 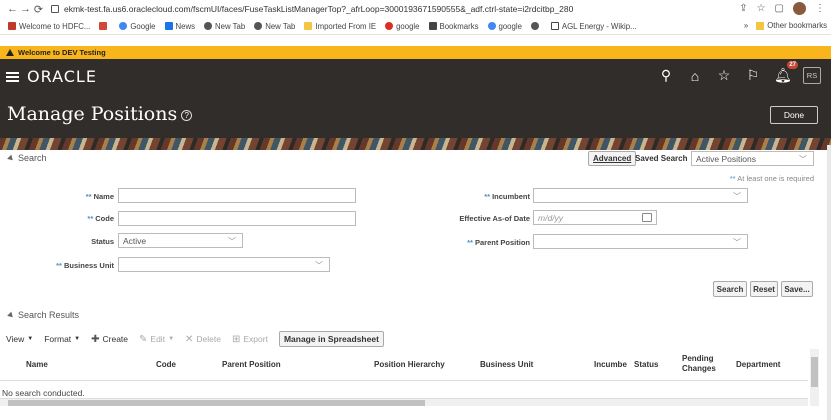 What do you see at coordinates (409, 364) in the screenshot?
I see `column-header-position-hierarchy: Position Hierarchy` at bounding box center [409, 364].